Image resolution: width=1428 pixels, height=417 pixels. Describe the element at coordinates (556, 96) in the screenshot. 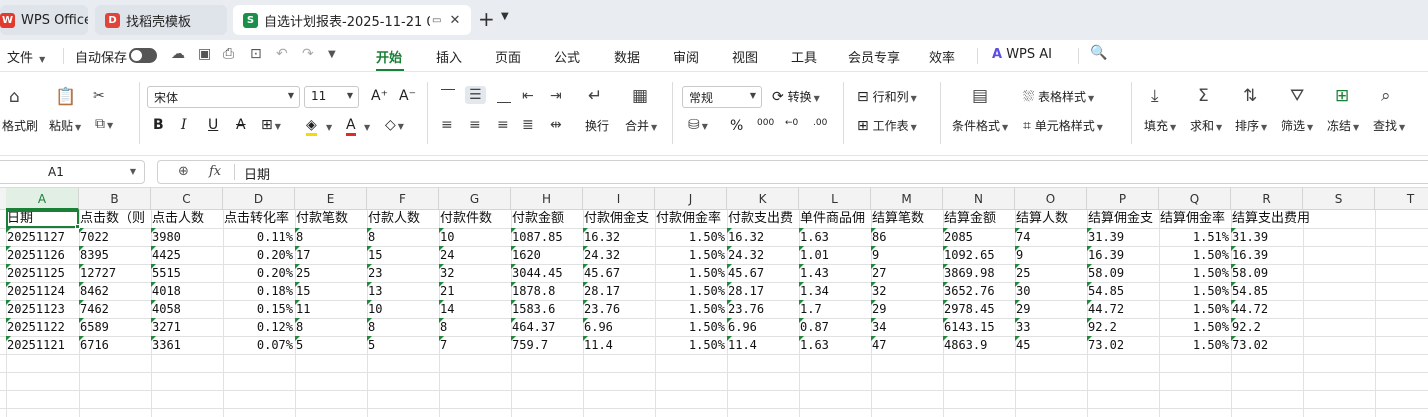

I see `increase-indent-icon: ⇥` at that location.